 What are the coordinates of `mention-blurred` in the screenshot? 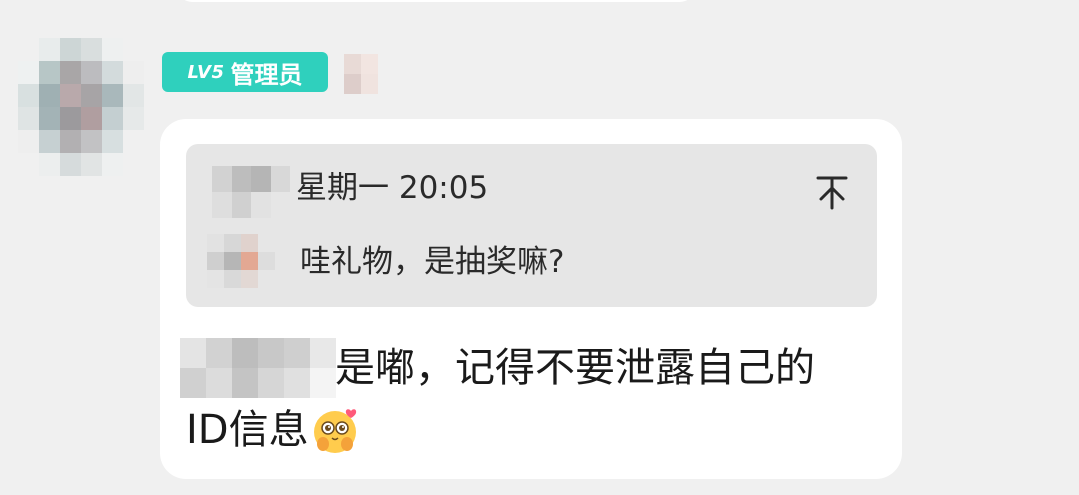 It's located at (258, 368).